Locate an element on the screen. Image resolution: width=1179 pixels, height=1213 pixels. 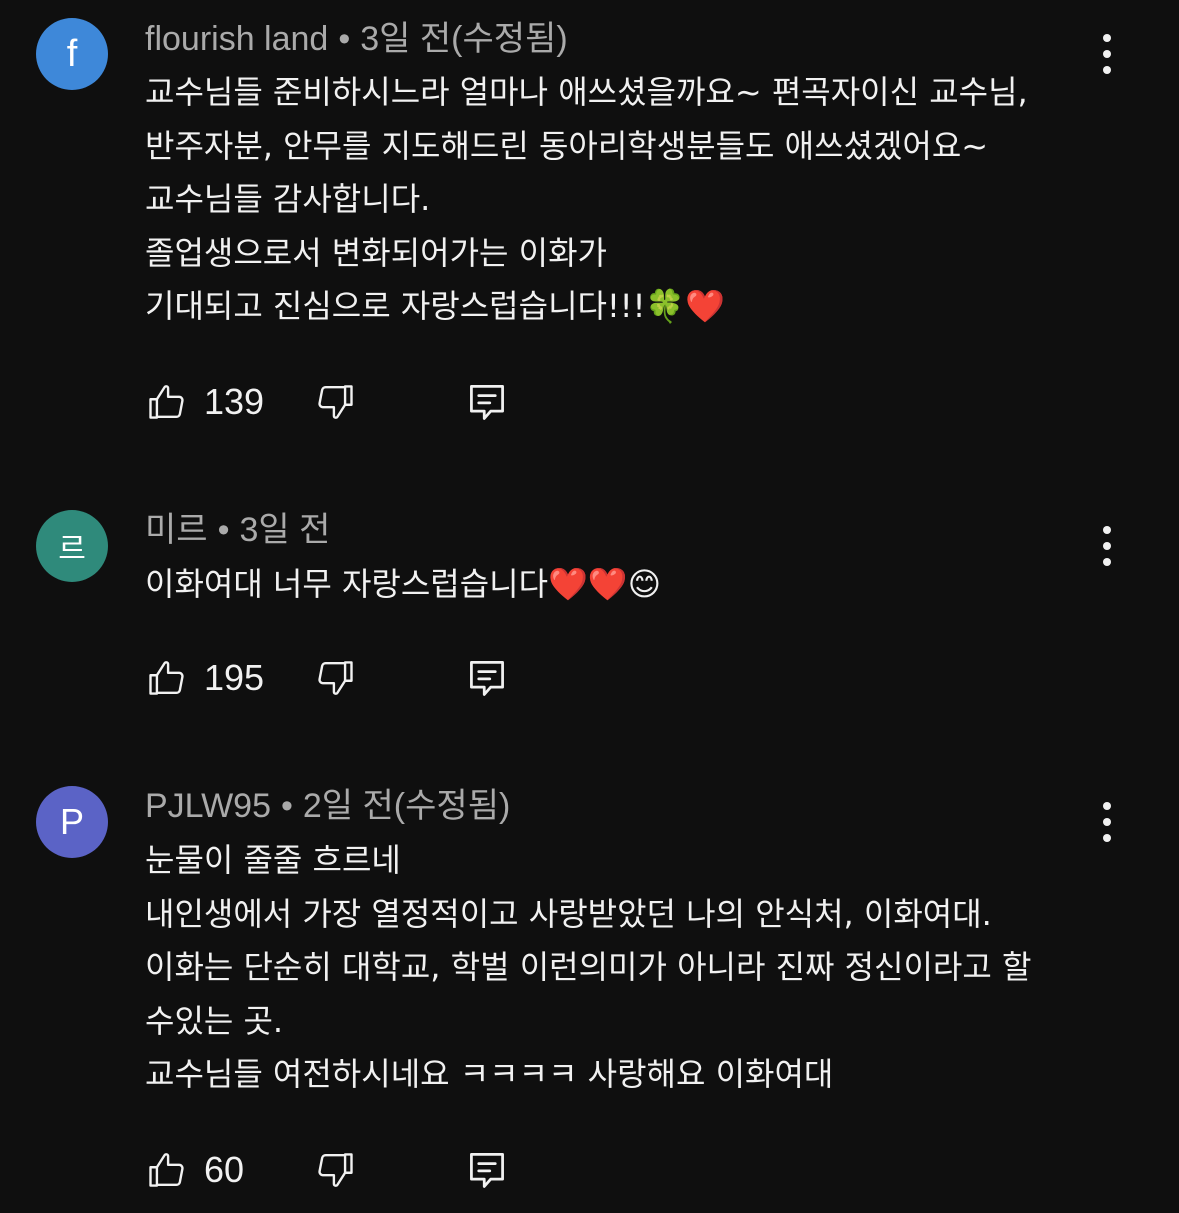
avatar: 르 is located at coordinates (72, 546).